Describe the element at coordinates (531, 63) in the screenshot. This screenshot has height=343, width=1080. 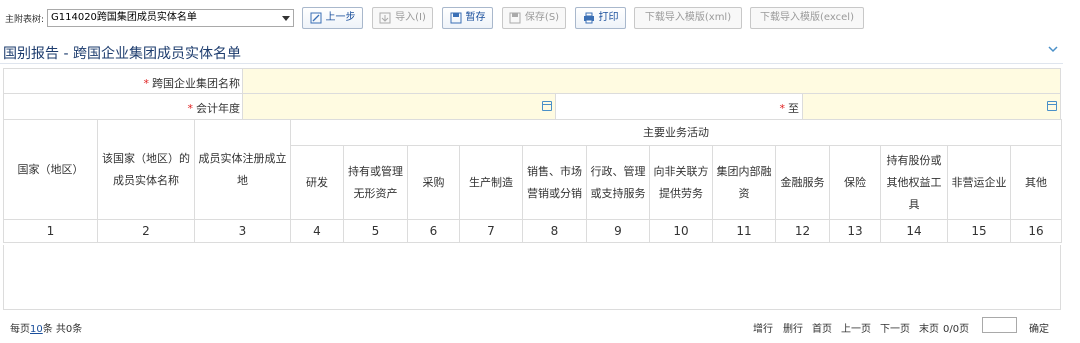
I see `section-divider` at that location.